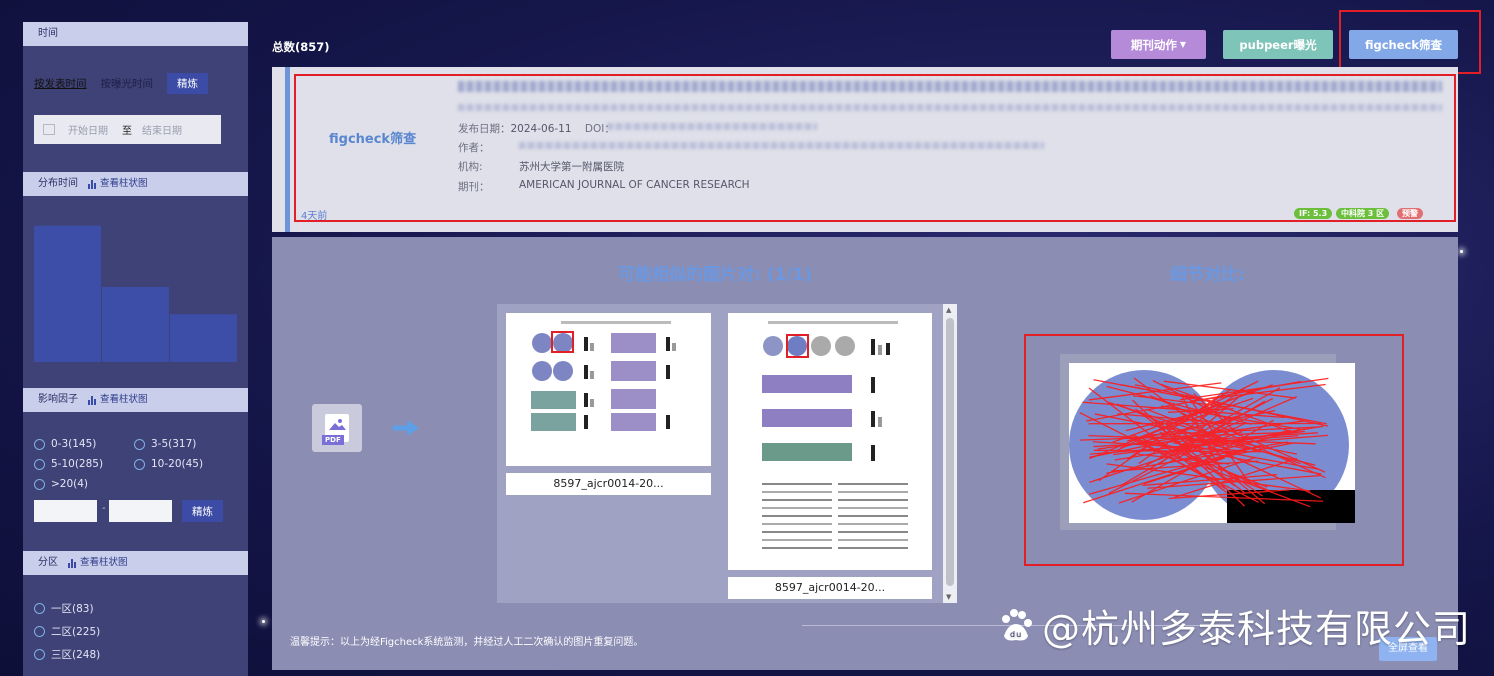 The image size is (1494, 676). I want to click on warning-tip: 温馨提示：以上为经Figcheck系统监测，并经过人工二次确认的图片重复问题。, so click(467, 642).